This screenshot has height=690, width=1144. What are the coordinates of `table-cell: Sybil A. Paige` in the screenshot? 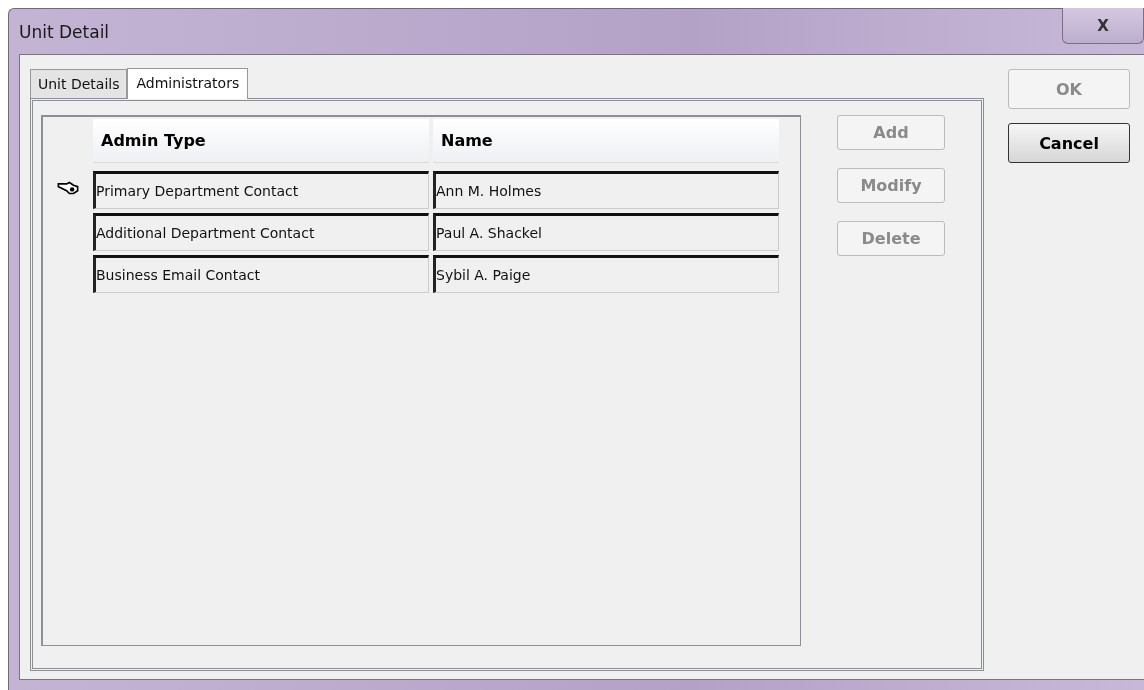 It's located at (606, 274).